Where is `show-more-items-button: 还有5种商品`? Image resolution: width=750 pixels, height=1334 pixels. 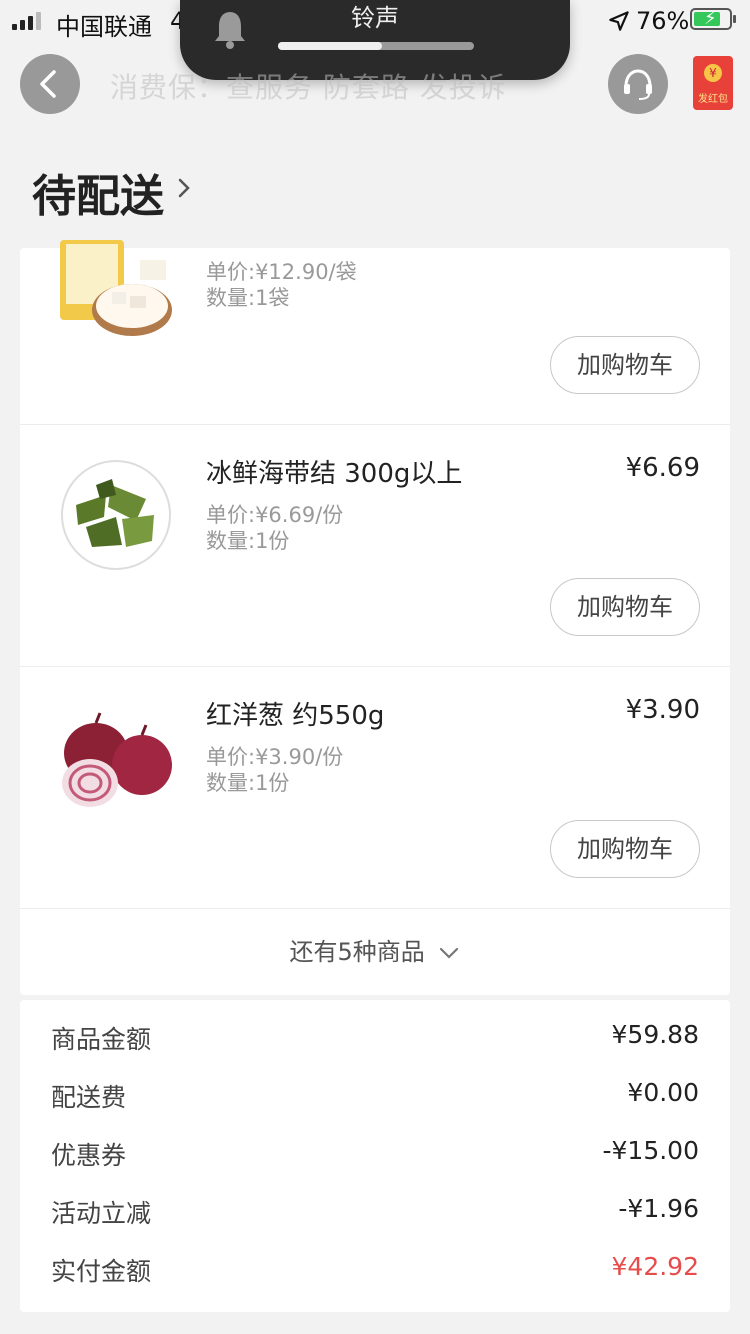 show-more-items-button: 还有5种商品 is located at coordinates (375, 952).